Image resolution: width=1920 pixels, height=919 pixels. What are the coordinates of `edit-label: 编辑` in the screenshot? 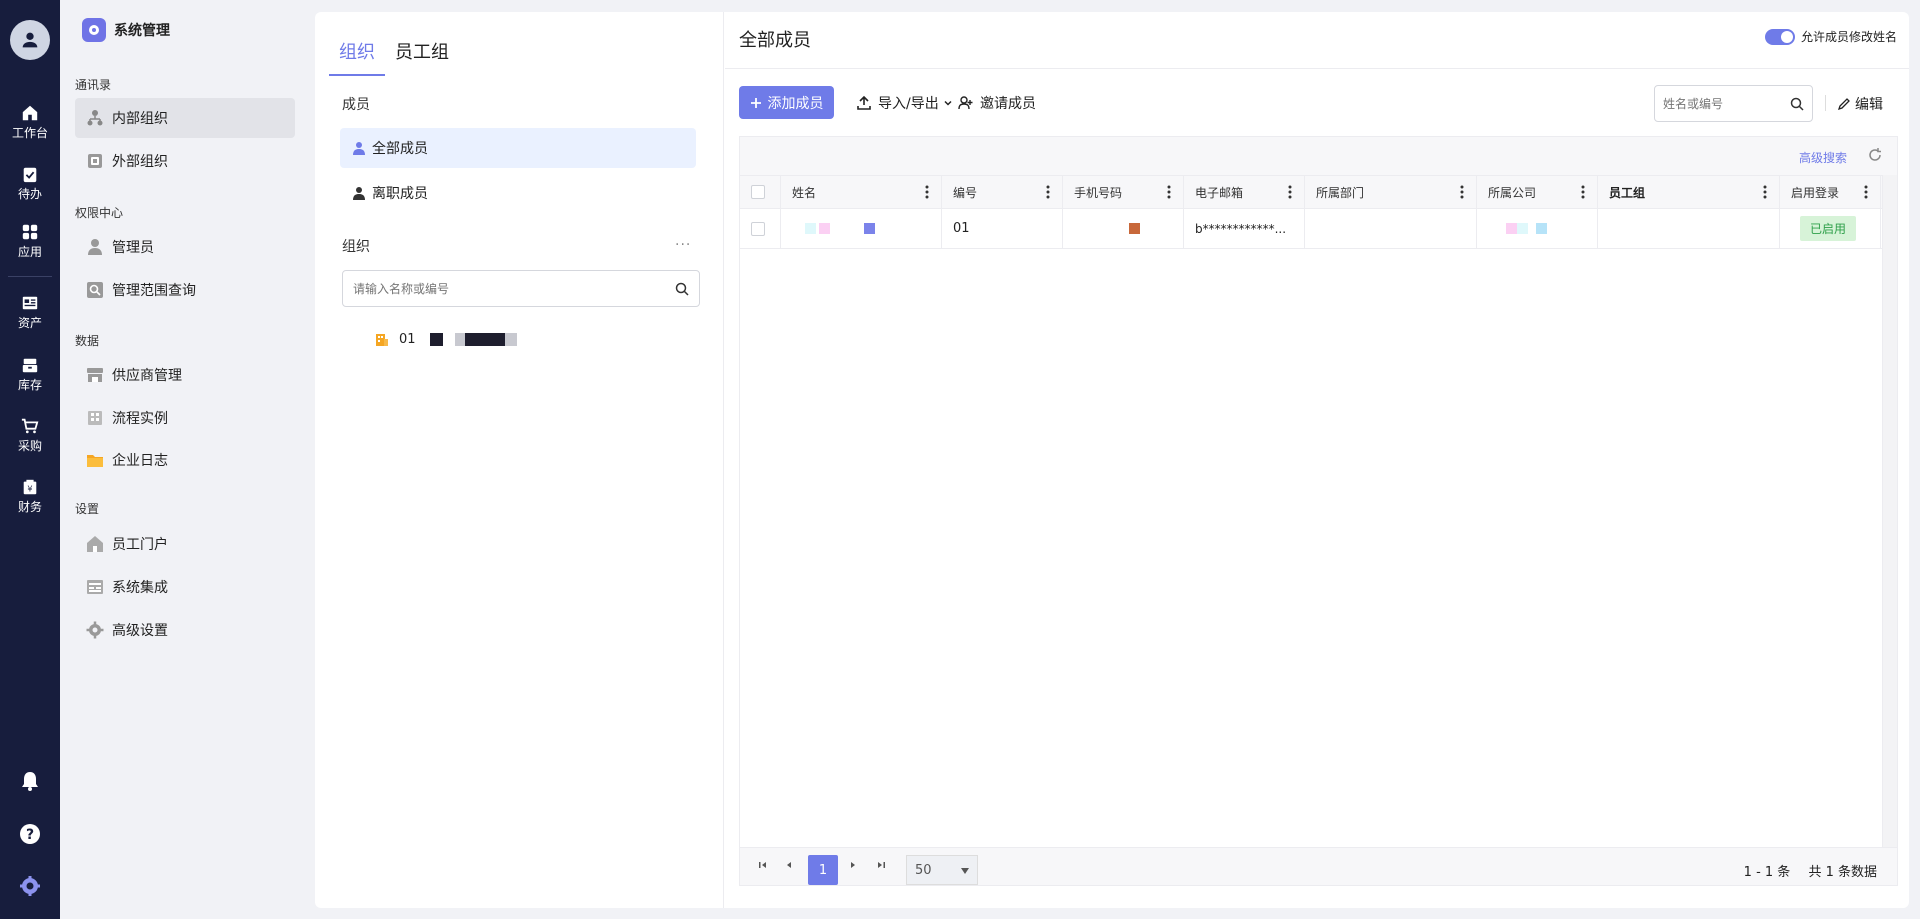 It's located at (1869, 105).